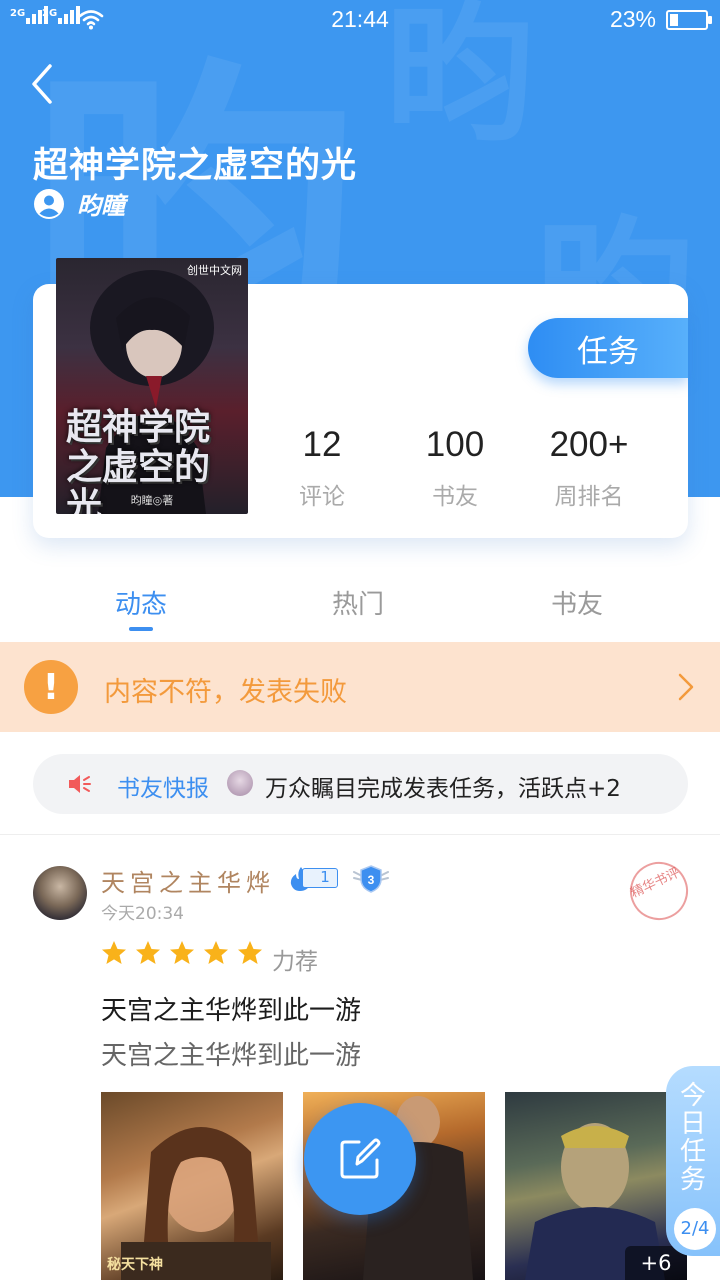  What do you see at coordinates (320, 878) in the screenshot?
I see `level-number: 1` at bounding box center [320, 878].